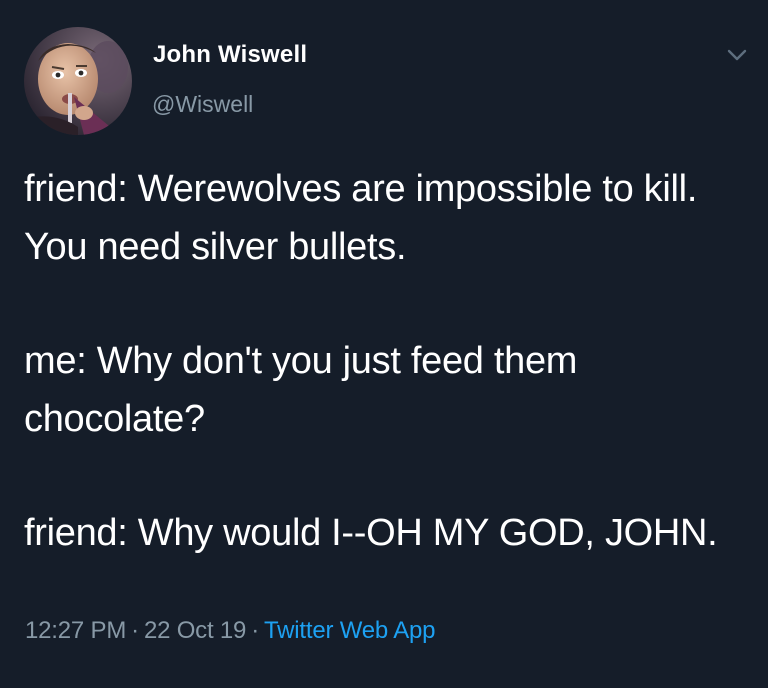 The width and height of the screenshot is (768, 688). I want to click on tweet-meta: 12:27 PM · 22 Oct 19 · Twitter Web App, so click(230, 631).